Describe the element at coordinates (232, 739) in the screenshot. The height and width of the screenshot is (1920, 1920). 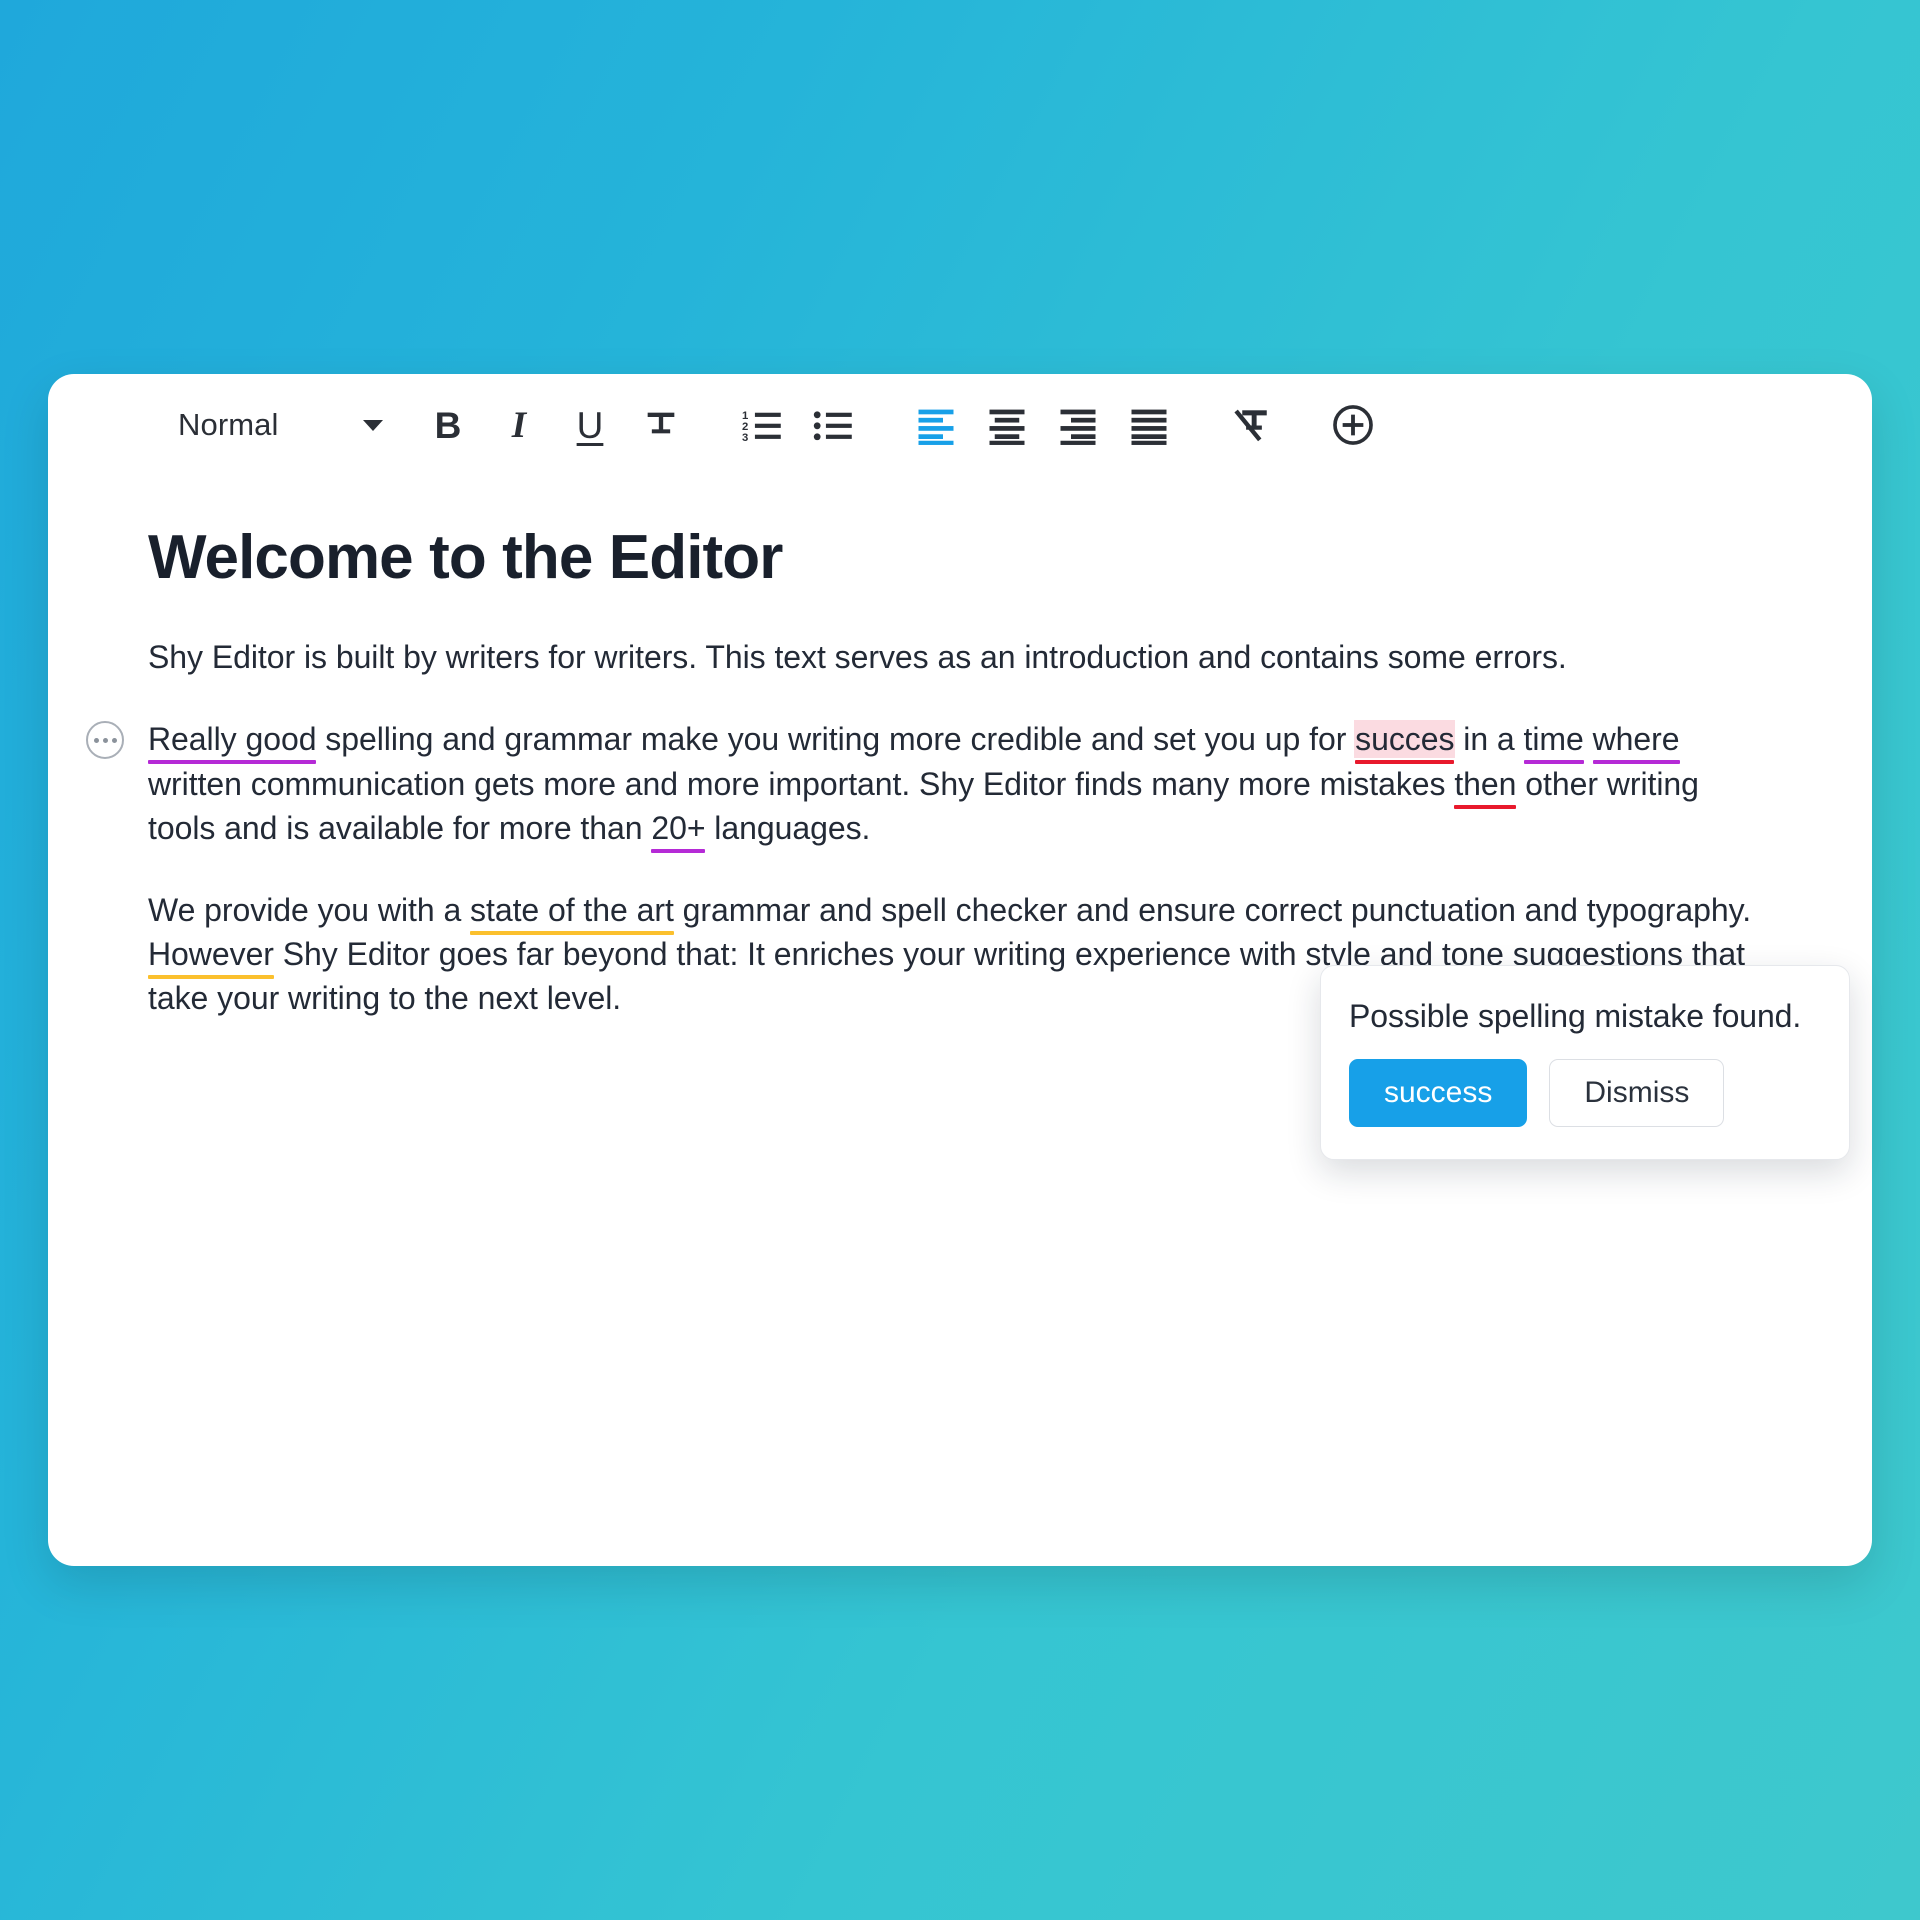
I see `suggestion-mark-style: Really good` at that location.